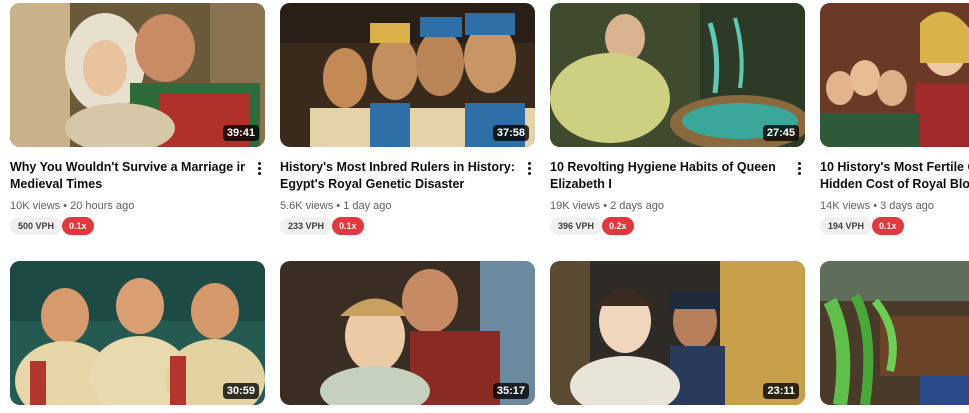 The image size is (969, 413). I want to click on view-count: 14K views, so click(845, 206).